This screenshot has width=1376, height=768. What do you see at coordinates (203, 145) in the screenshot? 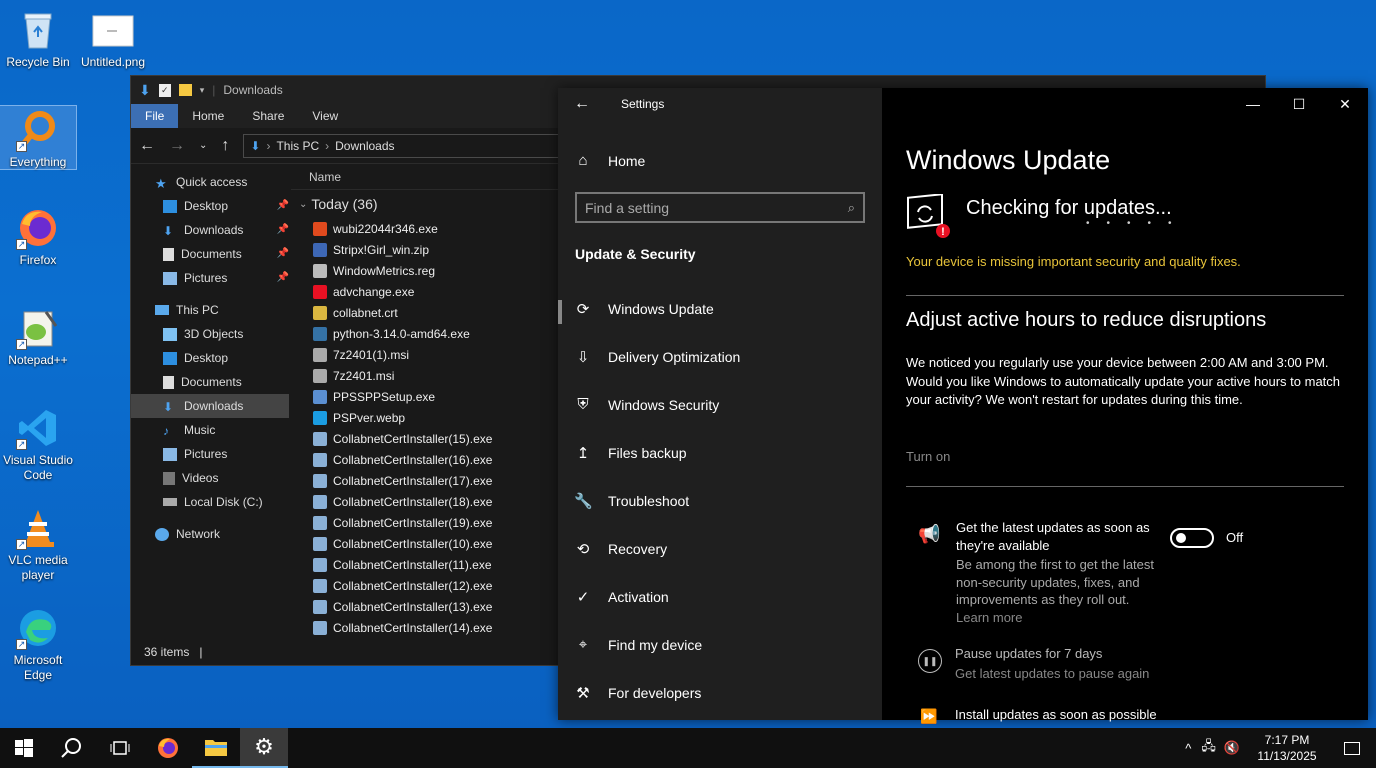
I see `recent-dropdown-icon: ⌄` at bounding box center [203, 145].